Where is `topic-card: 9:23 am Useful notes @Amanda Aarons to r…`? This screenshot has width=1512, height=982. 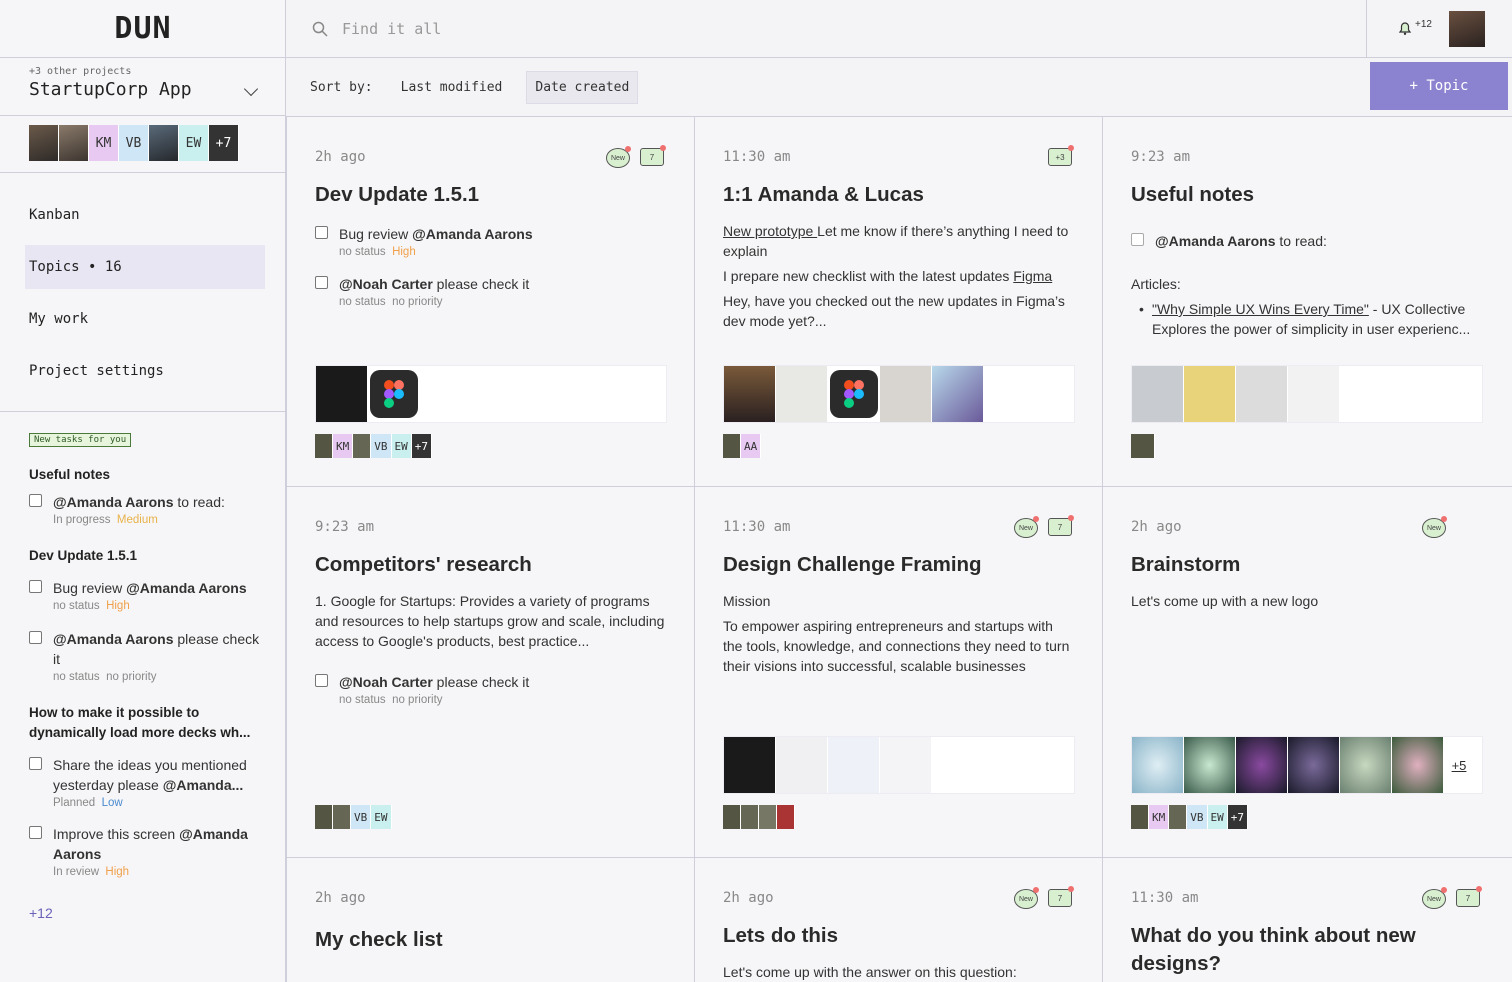 topic-card: 9:23 am Useful notes @Amanda Aarons to r… is located at coordinates (1307, 301).